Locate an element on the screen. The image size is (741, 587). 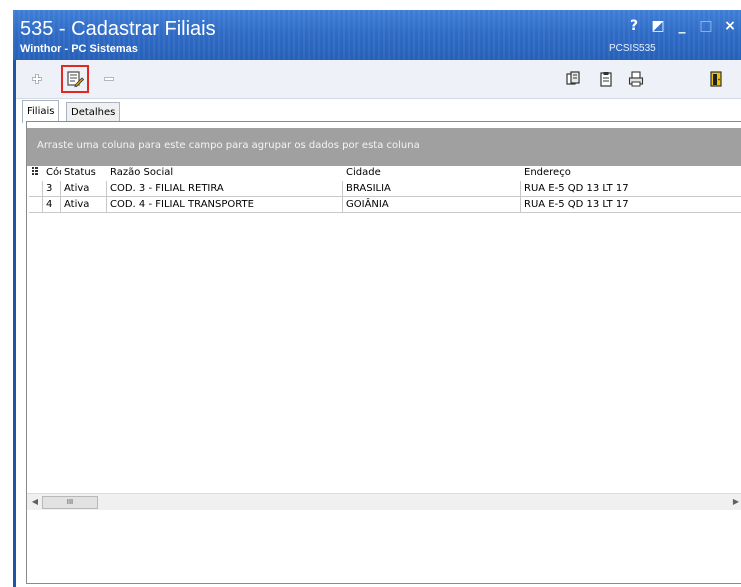
paste-button is located at coordinates (606, 79).